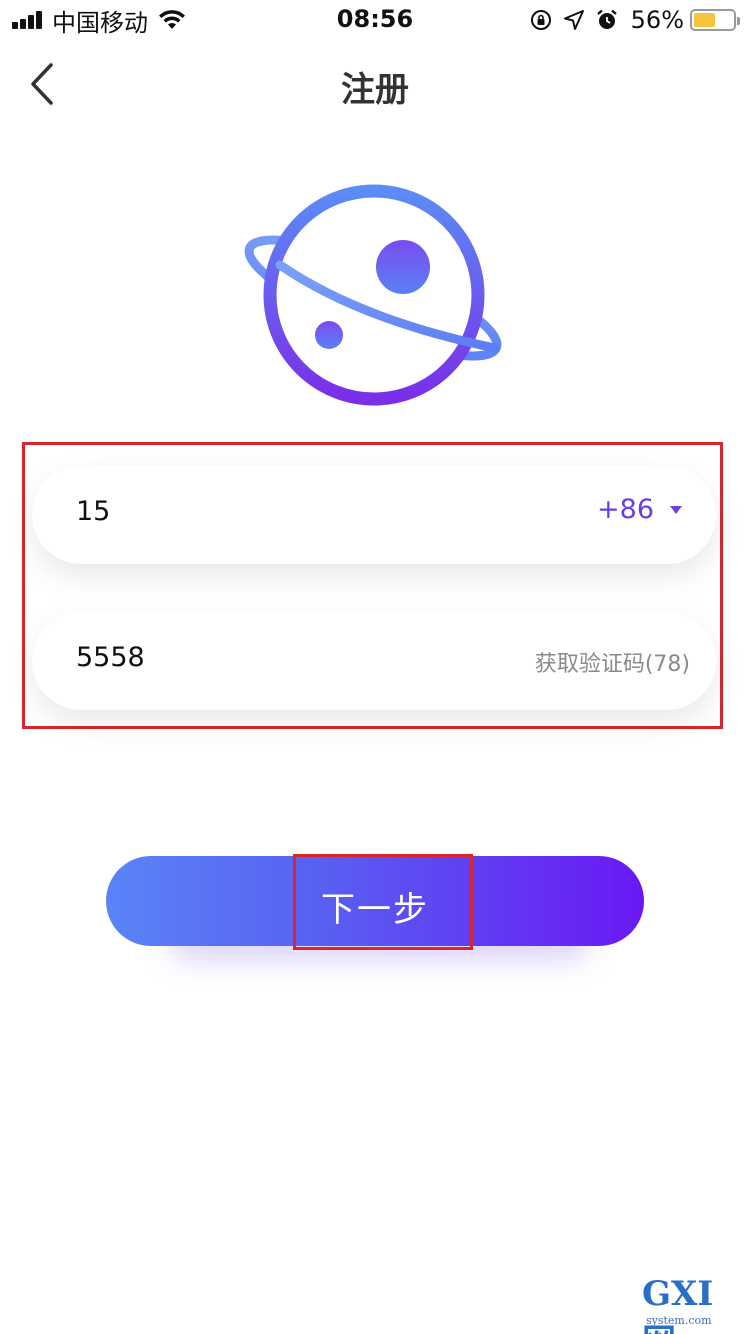 The height and width of the screenshot is (1334, 750). I want to click on app-logo, so click(375, 295).